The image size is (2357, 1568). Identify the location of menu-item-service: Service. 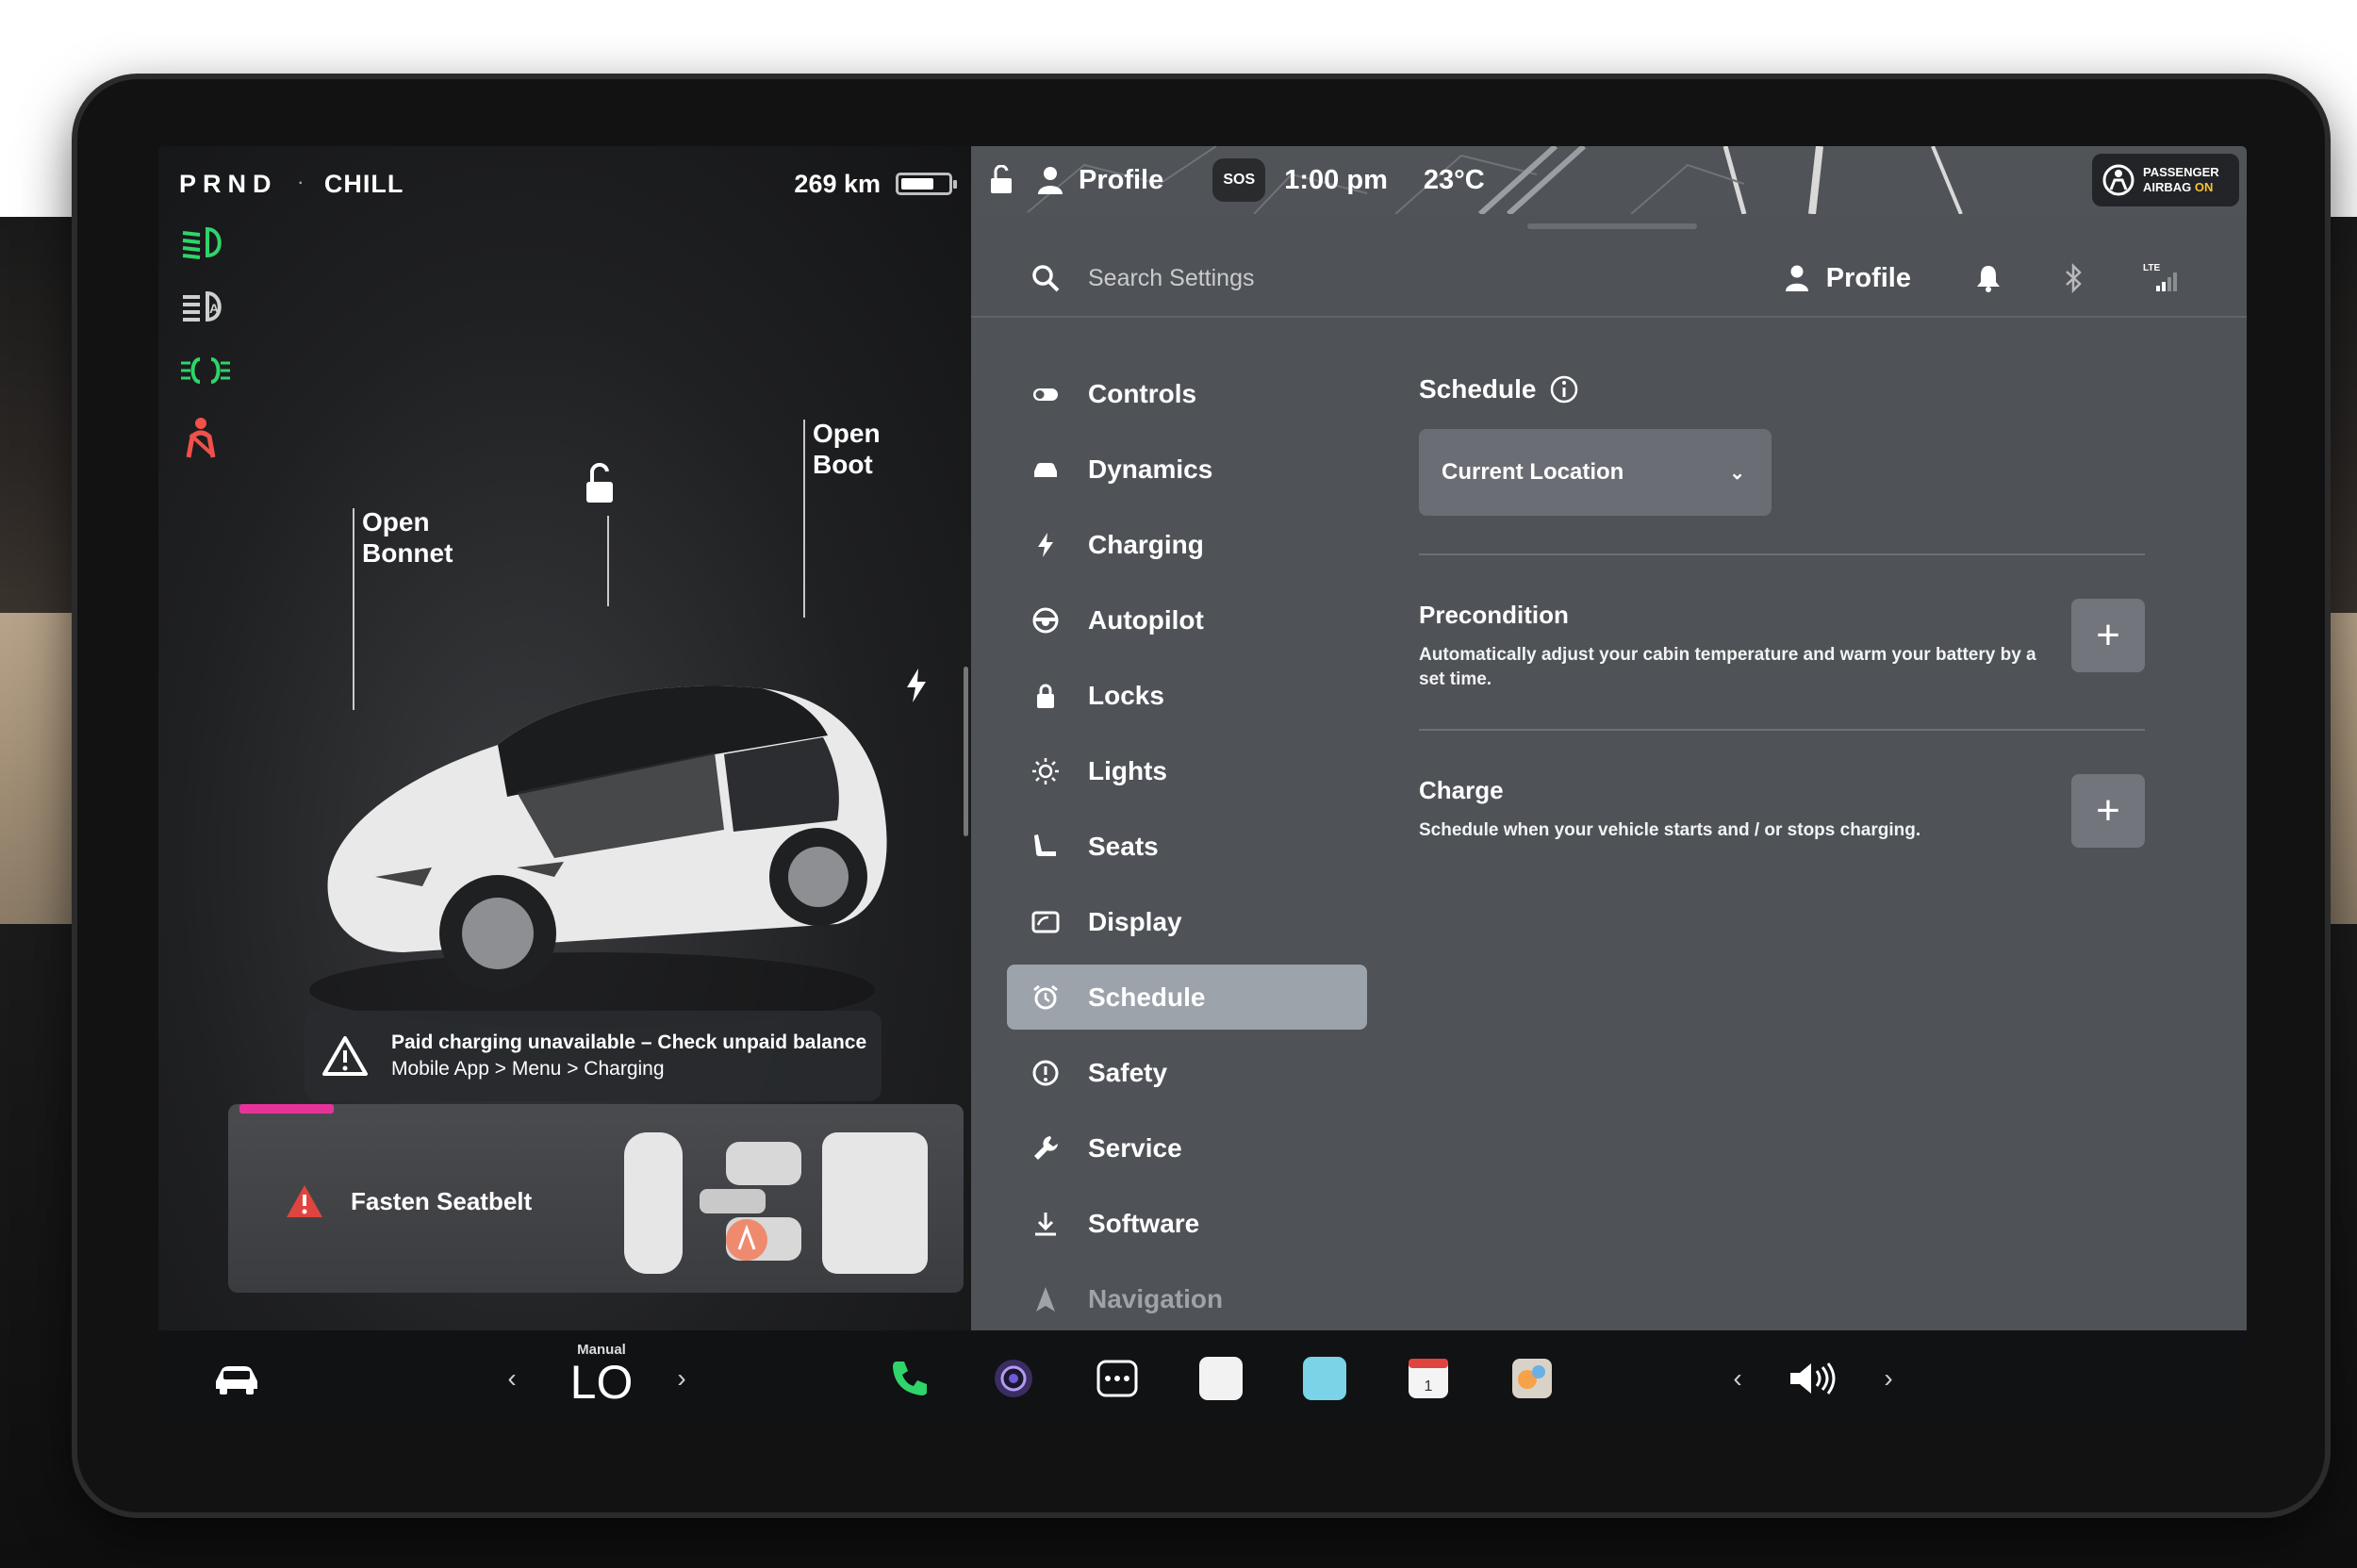
(1187, 1148).